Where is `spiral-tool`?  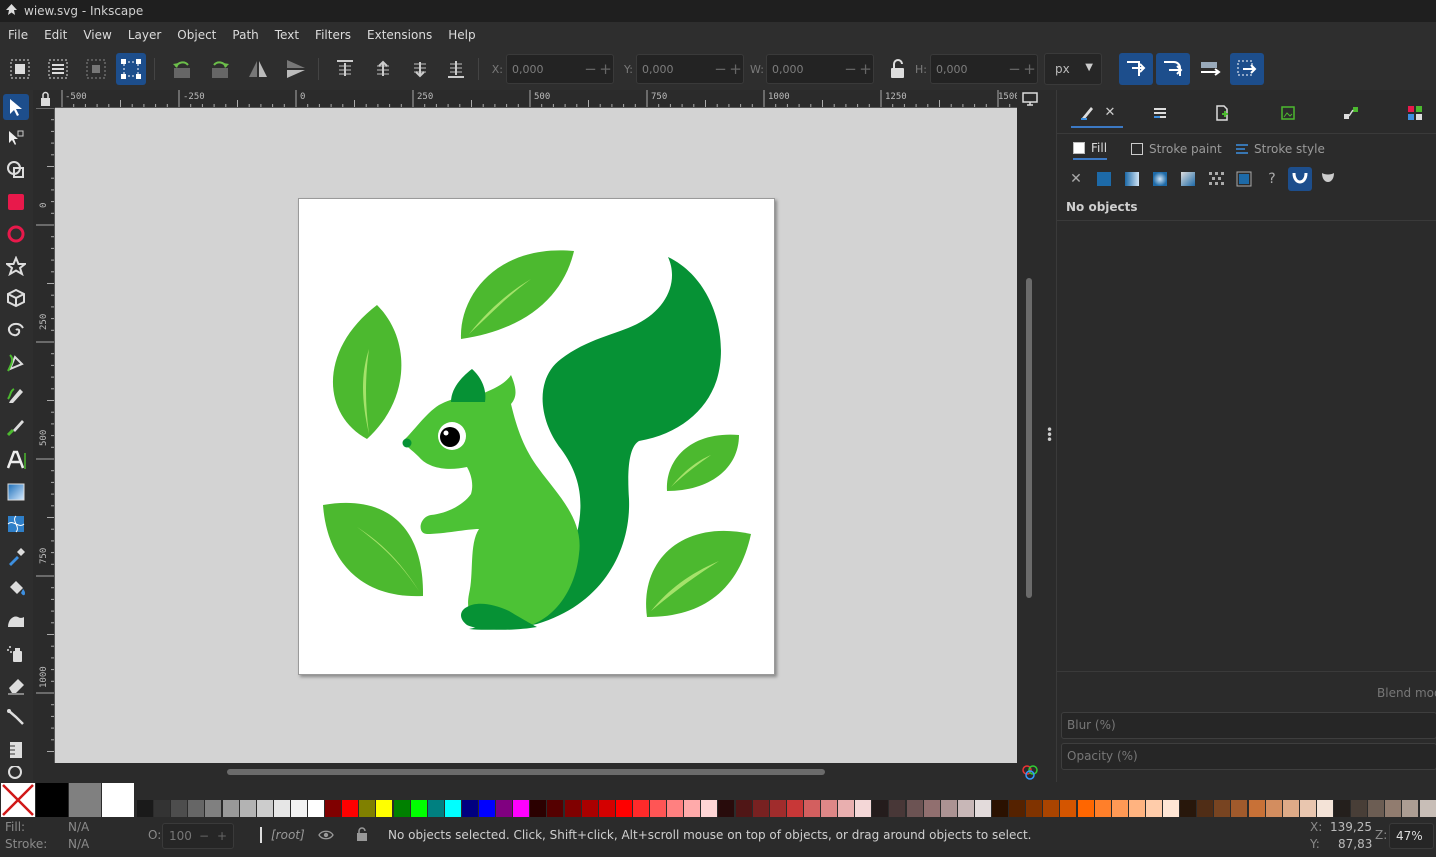 spiral-tool is located at coordinates (16, 330).